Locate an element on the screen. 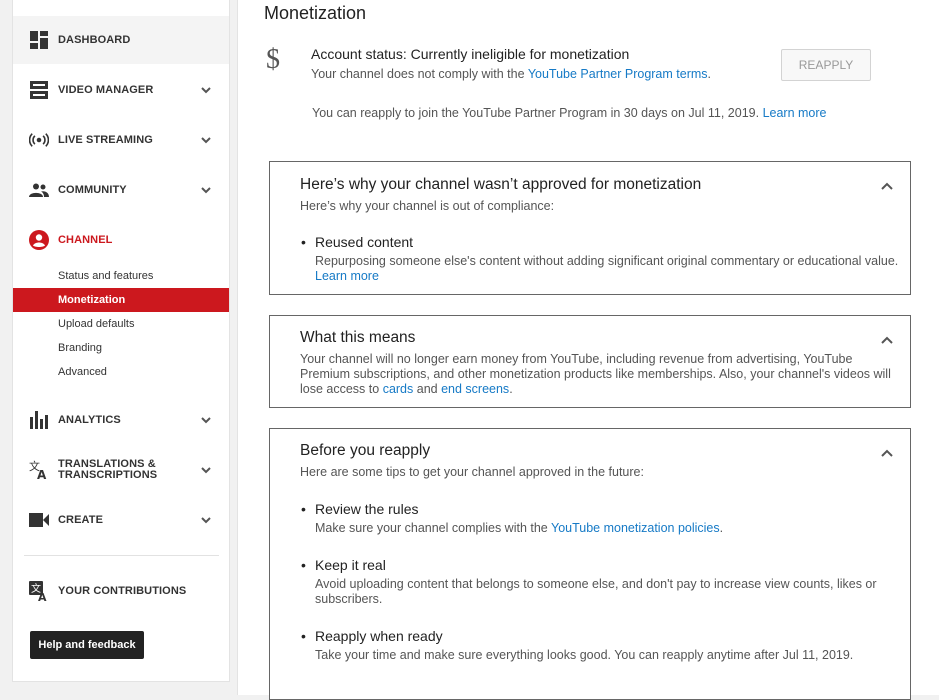 This screenshot has height=700, width=939. video-manager-icon is located at coordinates (39, 90).